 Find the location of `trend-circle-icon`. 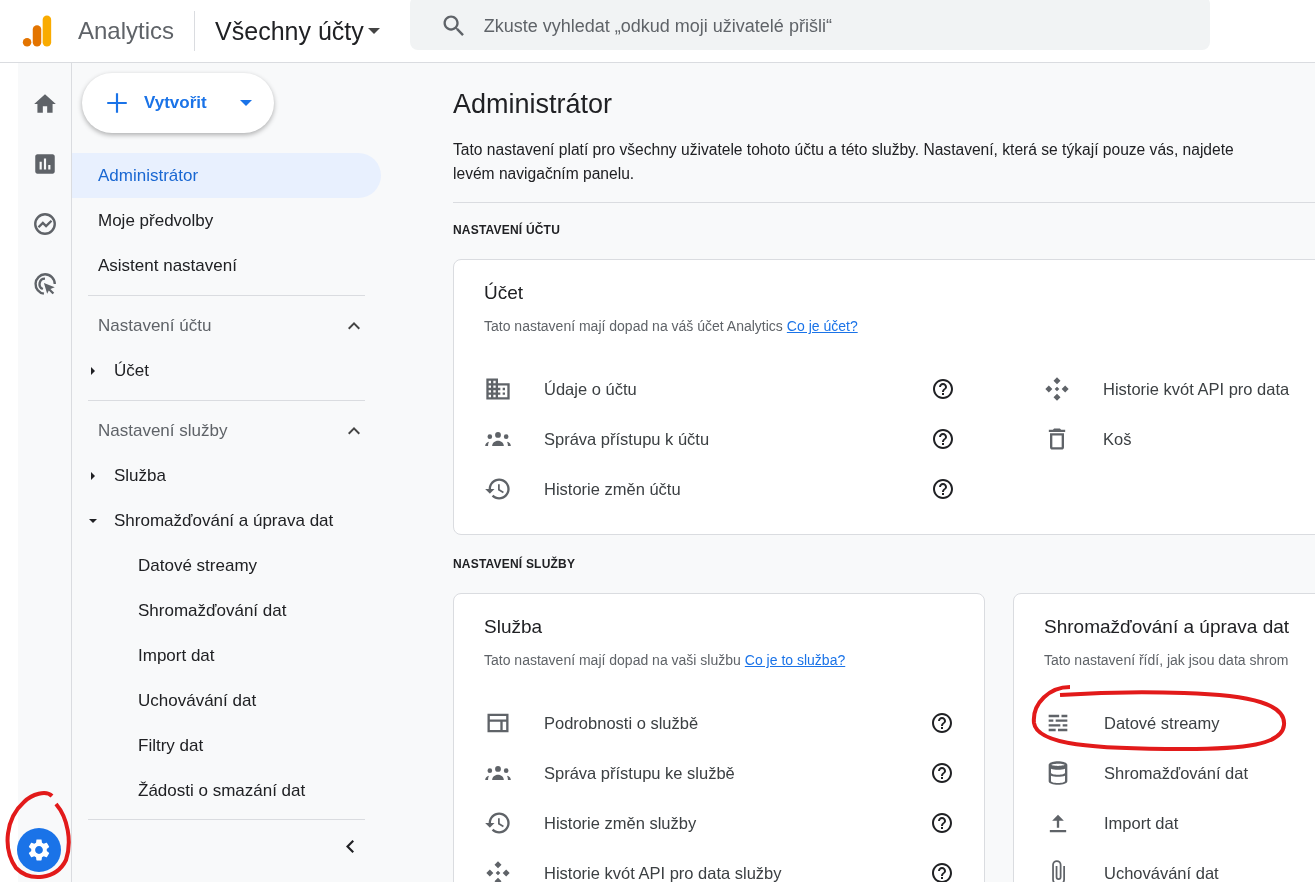

trend-circle-icon is located at coordinates (44, 224).